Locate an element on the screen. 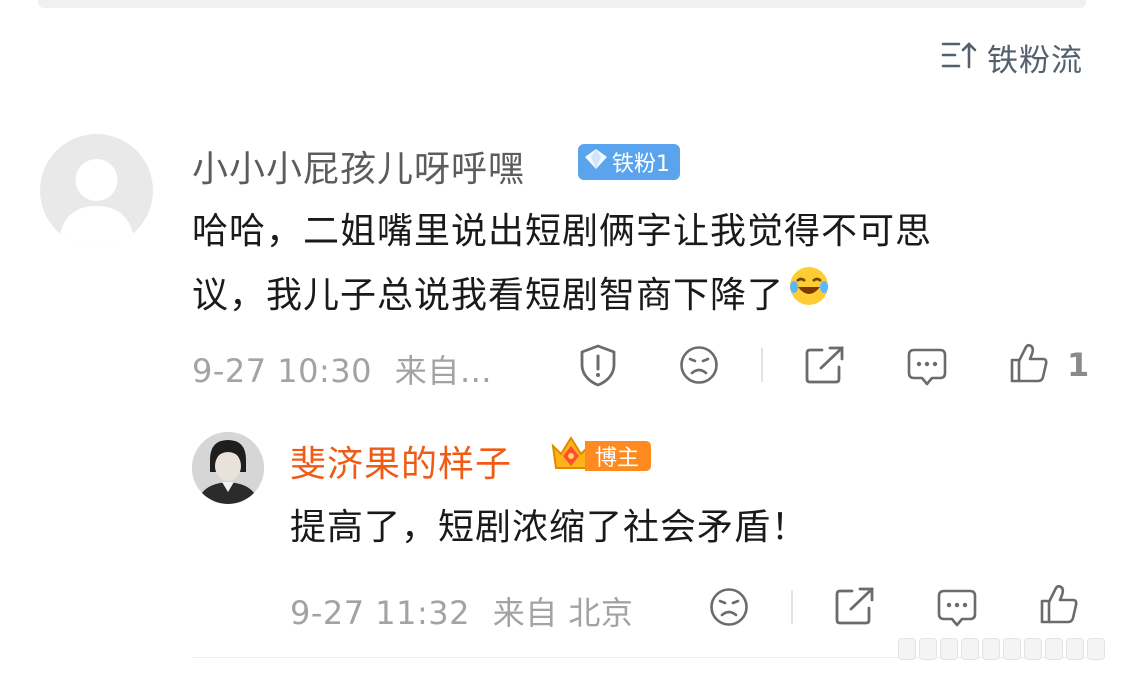 The image size is (1125, 674). reply-like-icon is located at coordinates (1059, 604).